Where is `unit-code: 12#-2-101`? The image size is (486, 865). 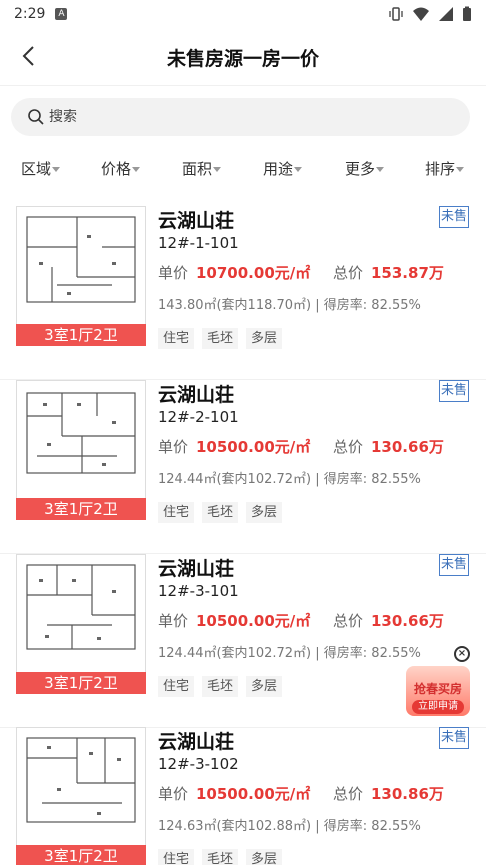
unit-code: 12#-2-101 is located at coordinates (198, 417).